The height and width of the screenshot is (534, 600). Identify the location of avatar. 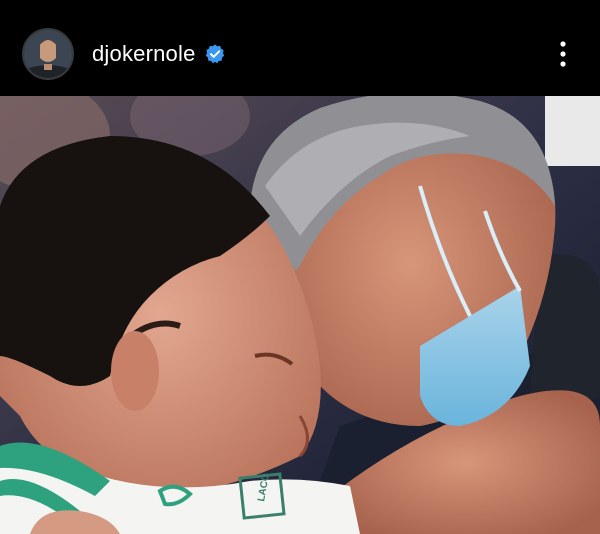
(48, 54).